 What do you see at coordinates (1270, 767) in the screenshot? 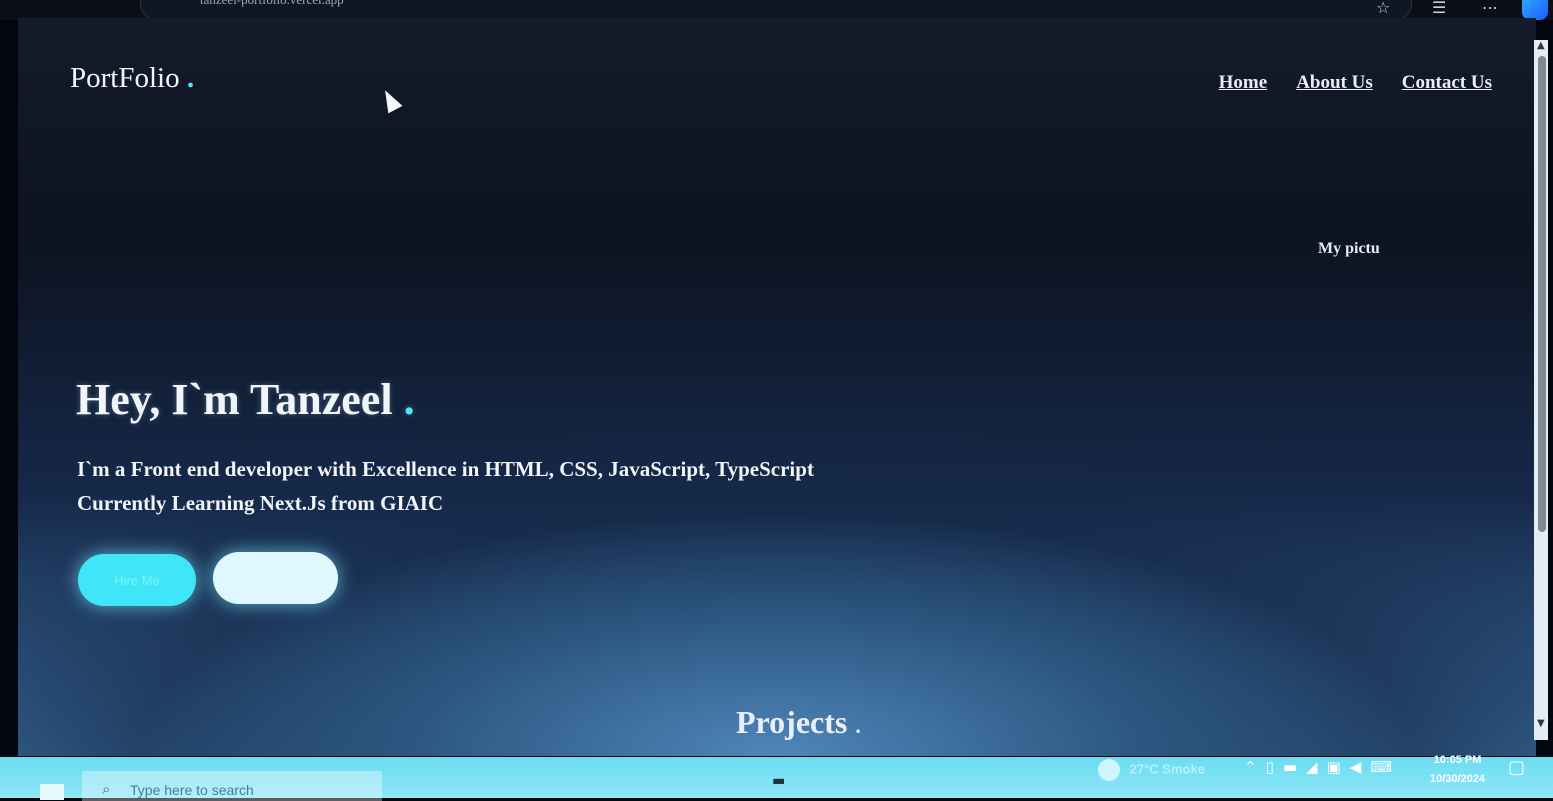
I see `app-tray-icon: ▯` at bounding box center [1270, 767].